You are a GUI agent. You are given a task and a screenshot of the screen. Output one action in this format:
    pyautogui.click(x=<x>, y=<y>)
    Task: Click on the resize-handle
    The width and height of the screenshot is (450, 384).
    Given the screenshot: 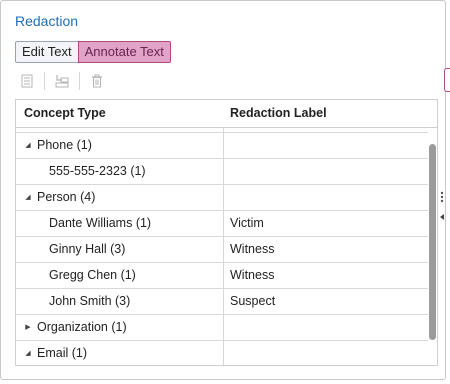 What is the action you would take?
    pyautogui.click(x=442, y=207)
    